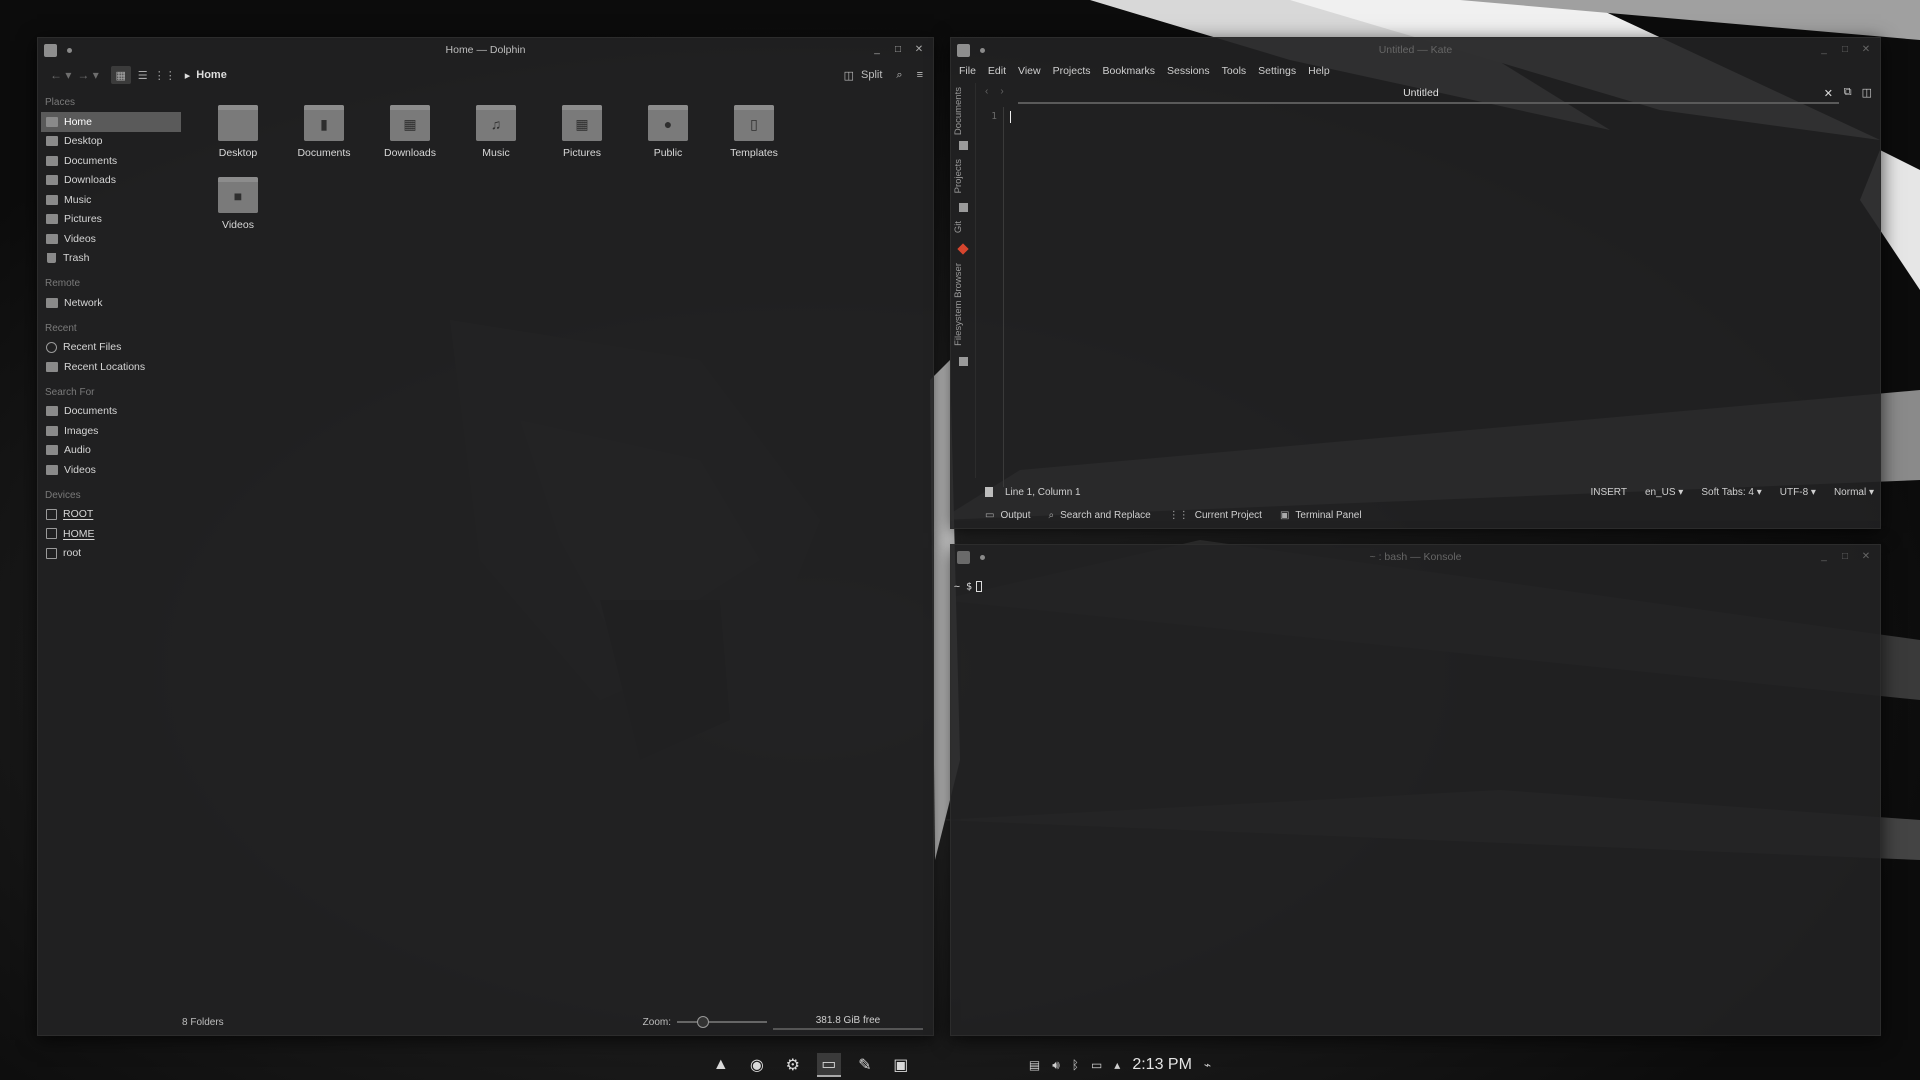  I want to click on folder-item-documents: ▮ Documents, so click(324, 130).